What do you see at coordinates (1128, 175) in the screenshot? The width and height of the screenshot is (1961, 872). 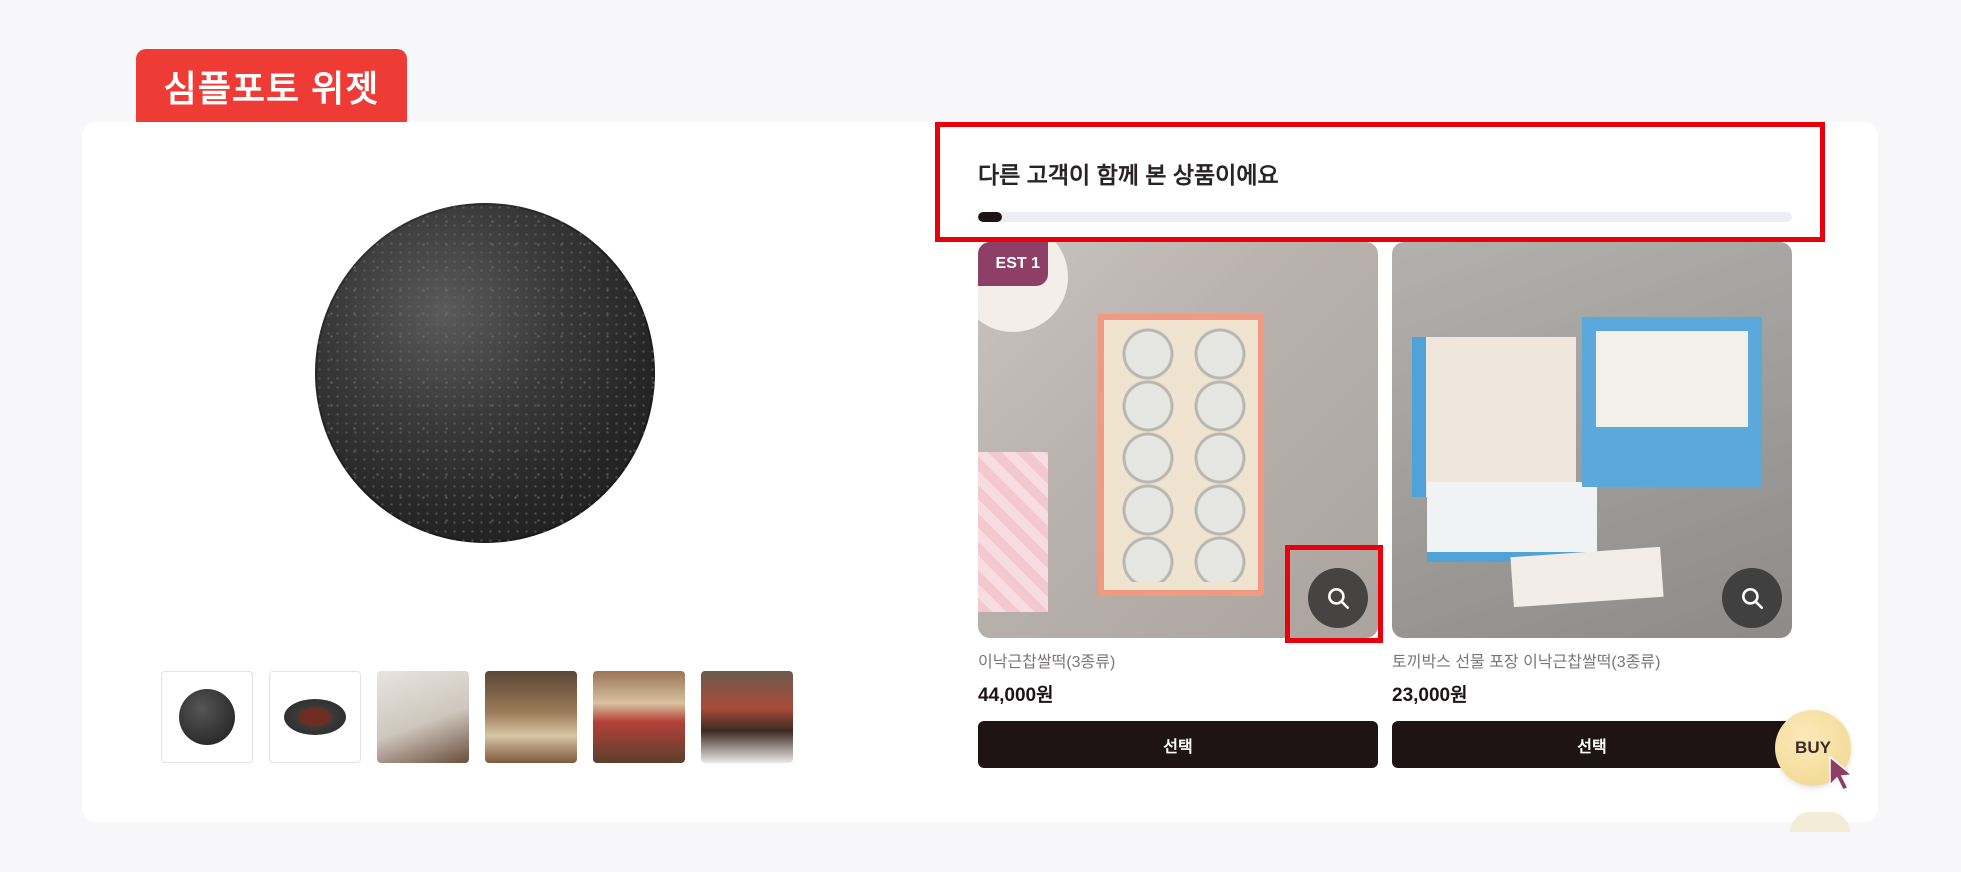 I see `recommend-title: 다른 고객이 함께 본 상품이에요` at bounding box center [1128, 175].